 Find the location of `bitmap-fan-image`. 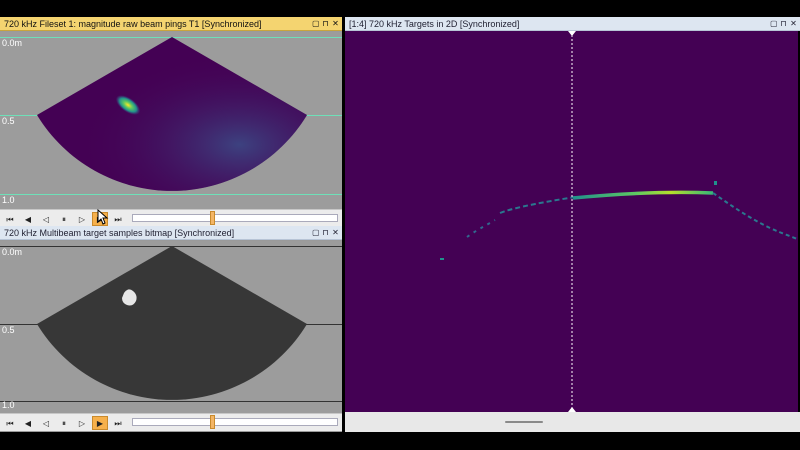

bitmap-fan-image is located at coordinates (172, 323).